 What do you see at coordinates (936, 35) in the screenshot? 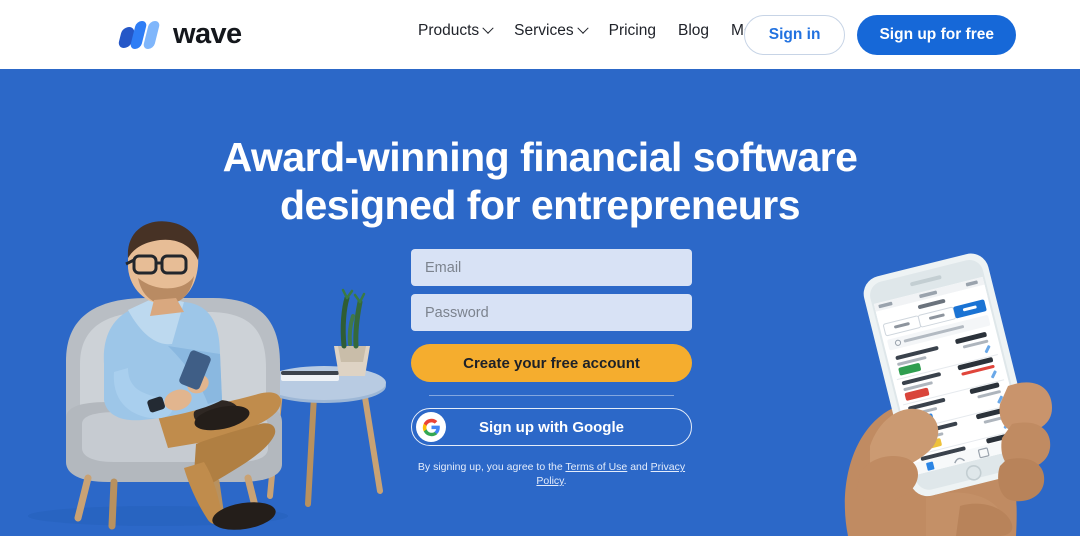
I see `sign-up-for-free-button: Sign up for free` at bounding box center [936, 35].